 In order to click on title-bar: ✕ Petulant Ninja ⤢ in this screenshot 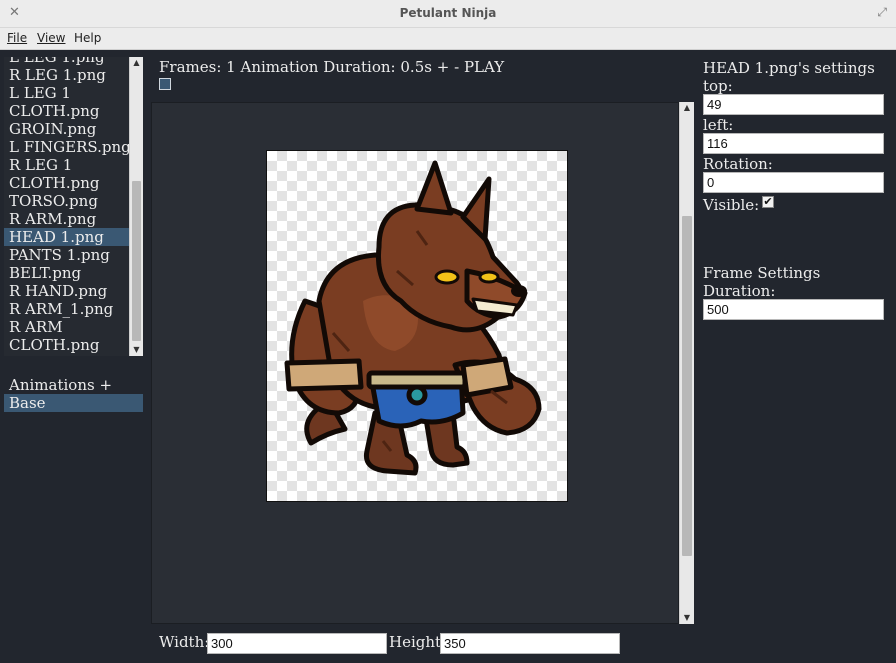, I will do `click(448, 14)`.